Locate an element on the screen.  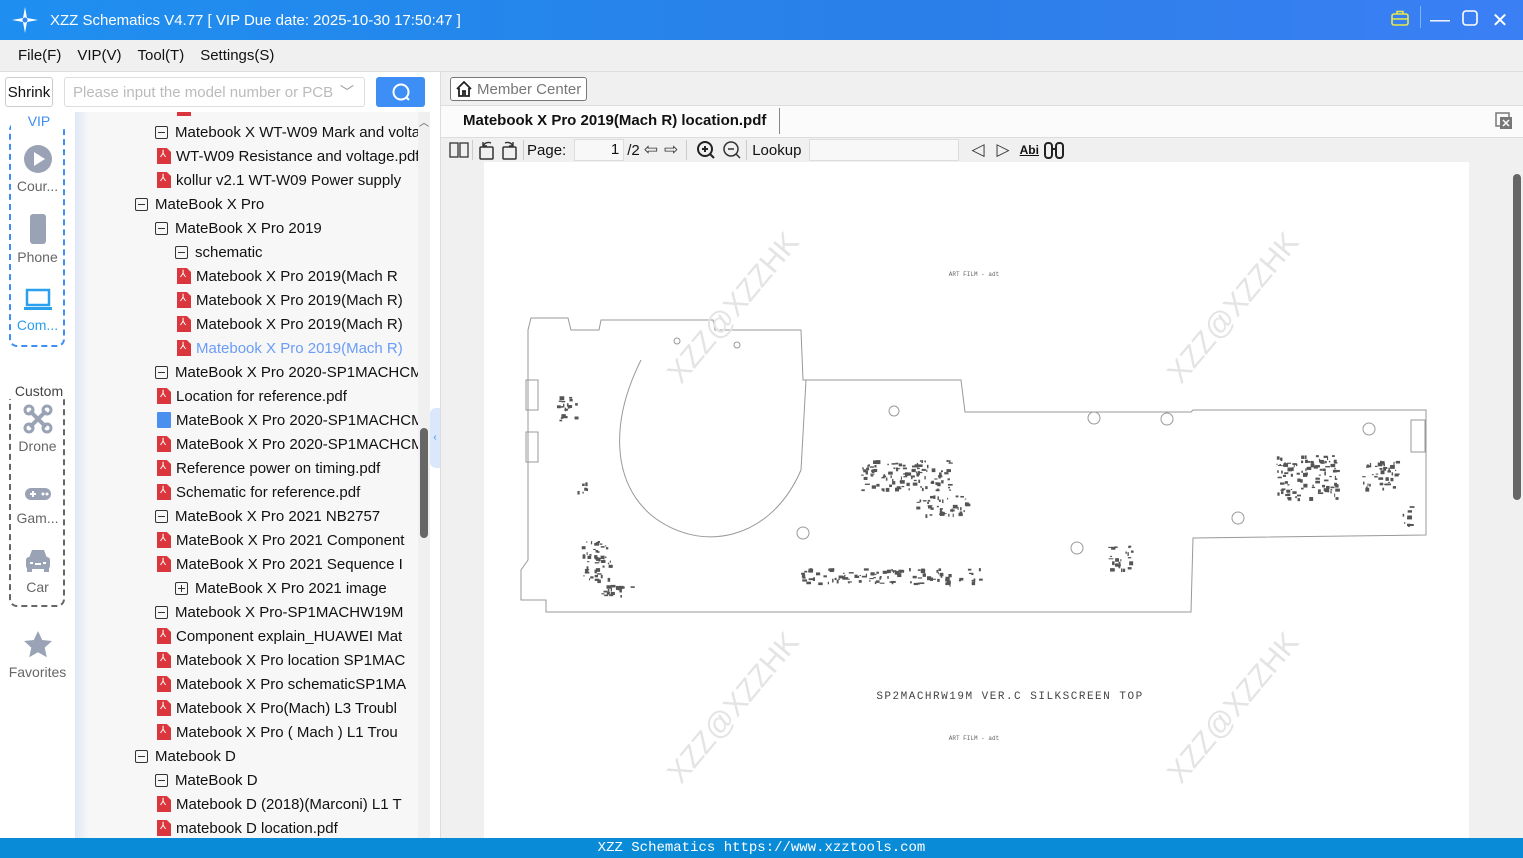
page-scrollbar-thumb is located at coordinates (1517, 337).